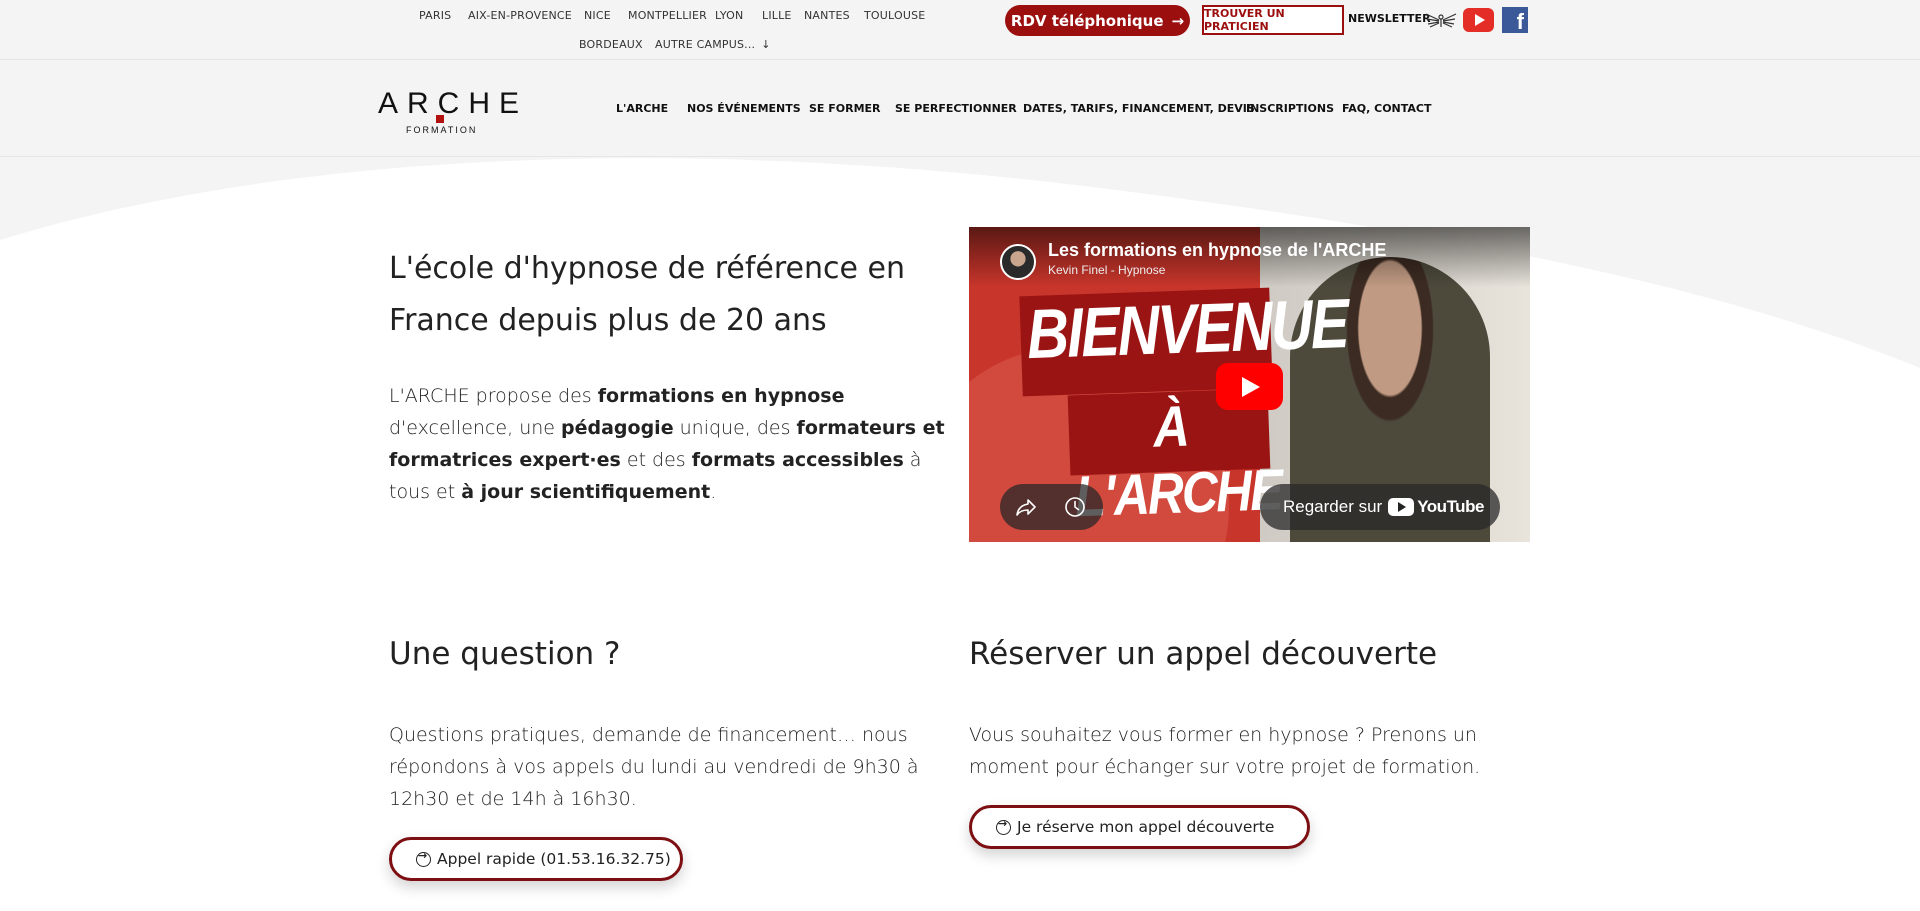 This screenshot has width=1920, height=911. What do you see at coordinates (713, 492) in the screenshot?
I see `hero-text-run: .` at bounding box center [713, 492].